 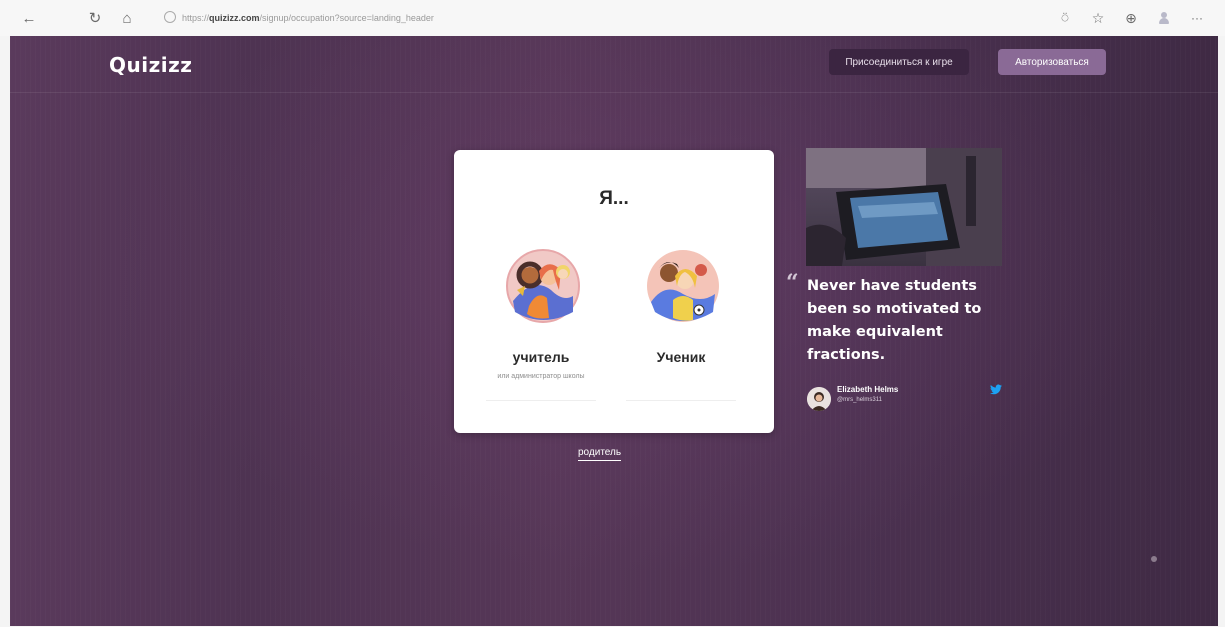 What do you see at coordinates (95, 18) in the screenshot?
I see `refresh-icon: ↻` at bounding box center [95, 18].